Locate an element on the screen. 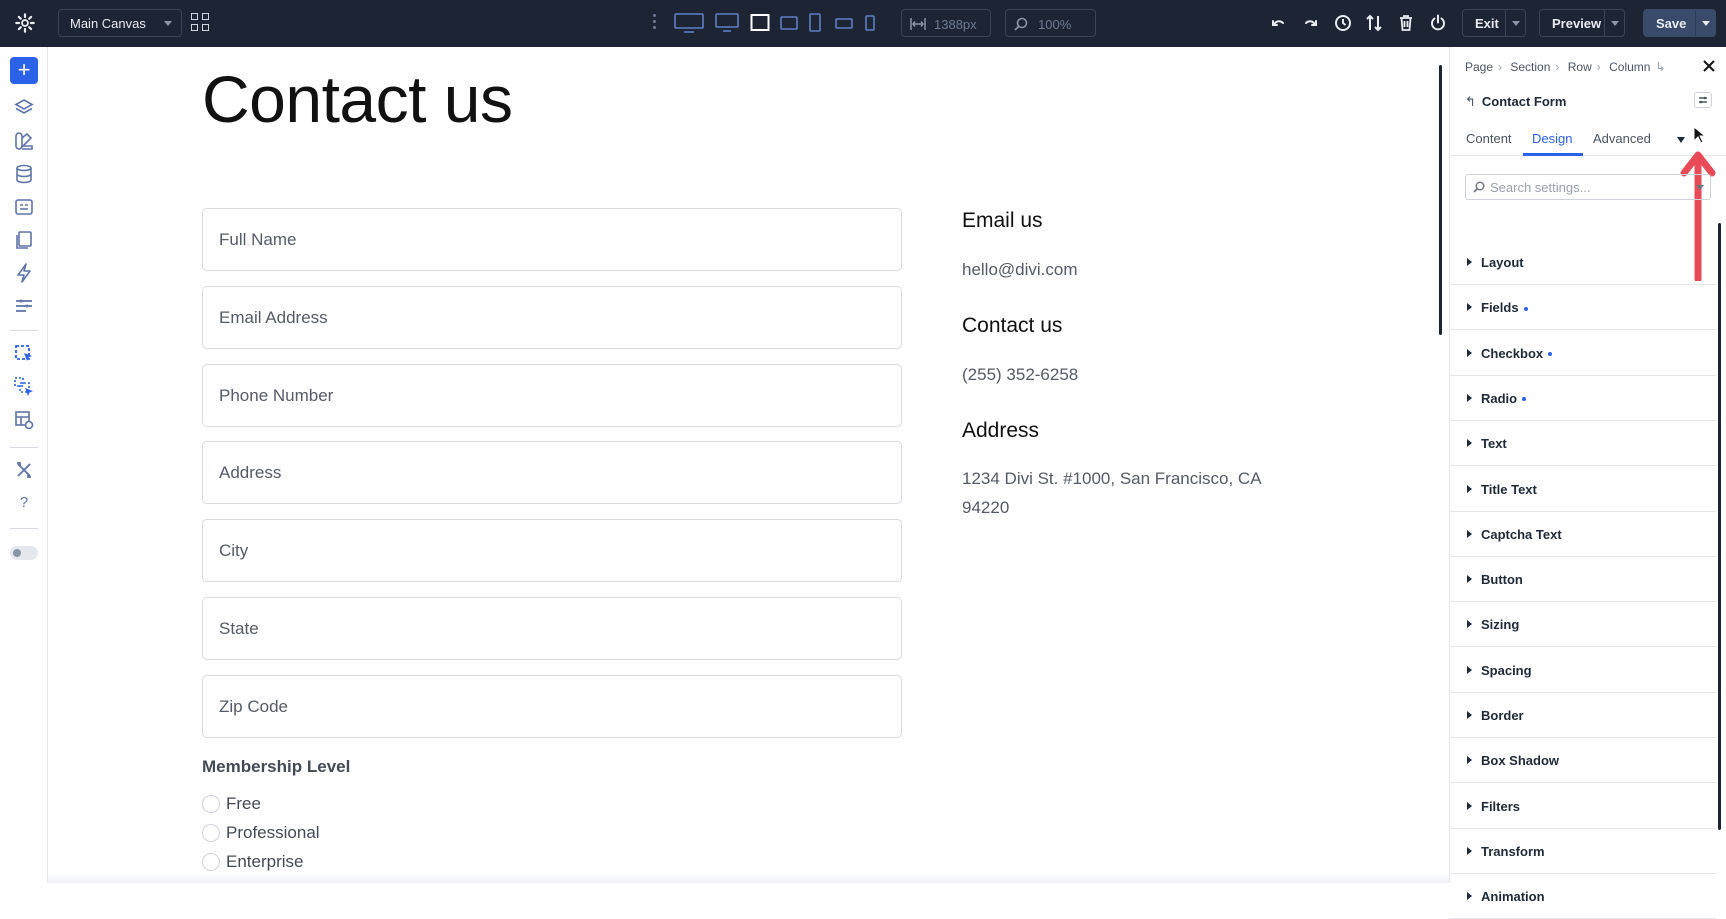  save-dropdown-icon is located at coordinates (1705, 23).